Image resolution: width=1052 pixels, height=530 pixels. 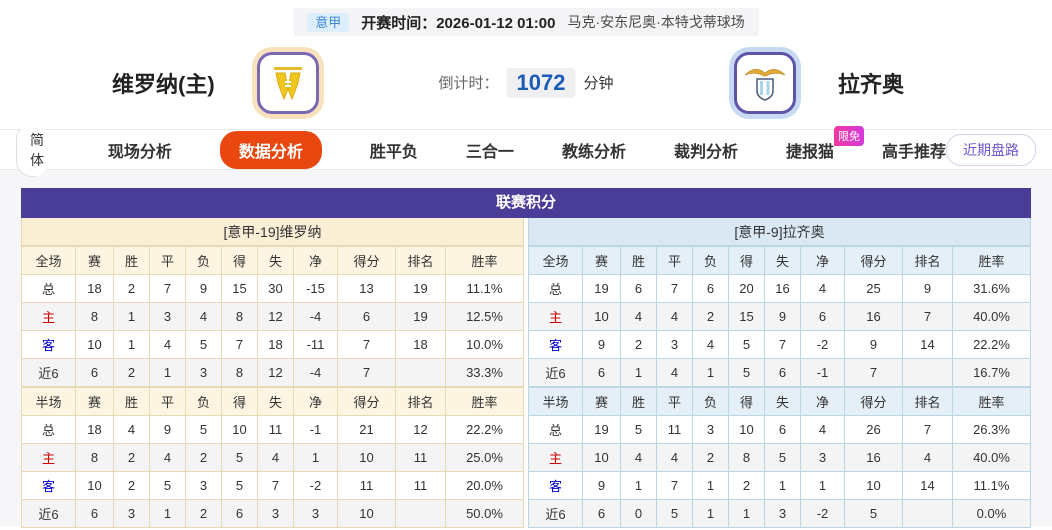 I want to click on column-header: 负, so click(x=710, y=260).